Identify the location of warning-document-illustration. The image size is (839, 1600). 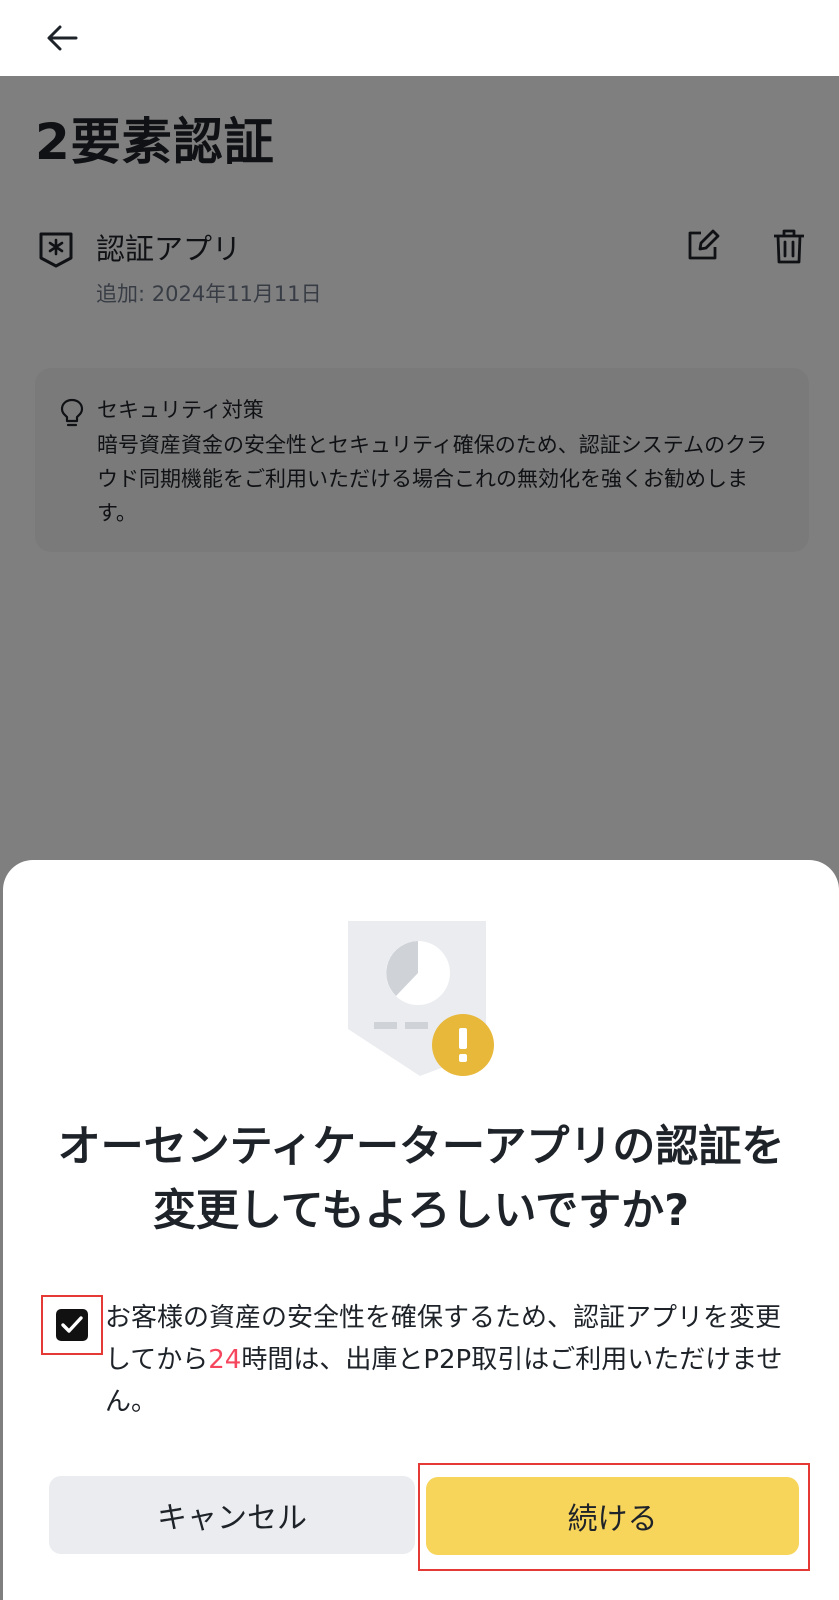
(421, 998).